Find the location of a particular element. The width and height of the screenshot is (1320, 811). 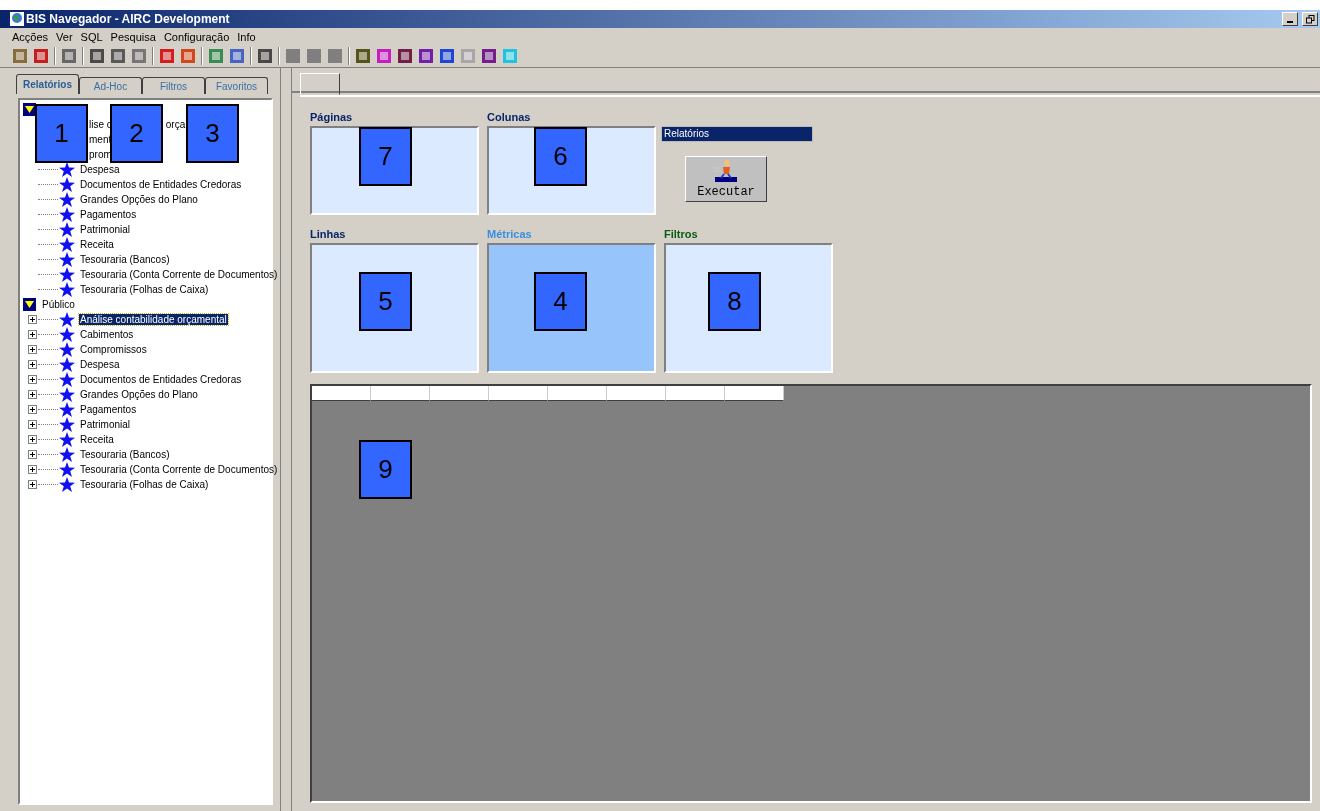

expanded-folder-icon is located at coordinates (29, 304).